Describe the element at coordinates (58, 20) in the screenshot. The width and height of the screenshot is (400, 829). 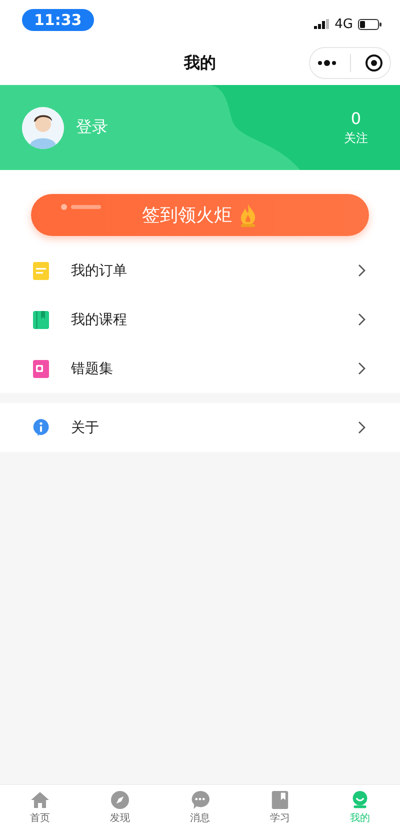
I see `status-time: 11:33` at that location.